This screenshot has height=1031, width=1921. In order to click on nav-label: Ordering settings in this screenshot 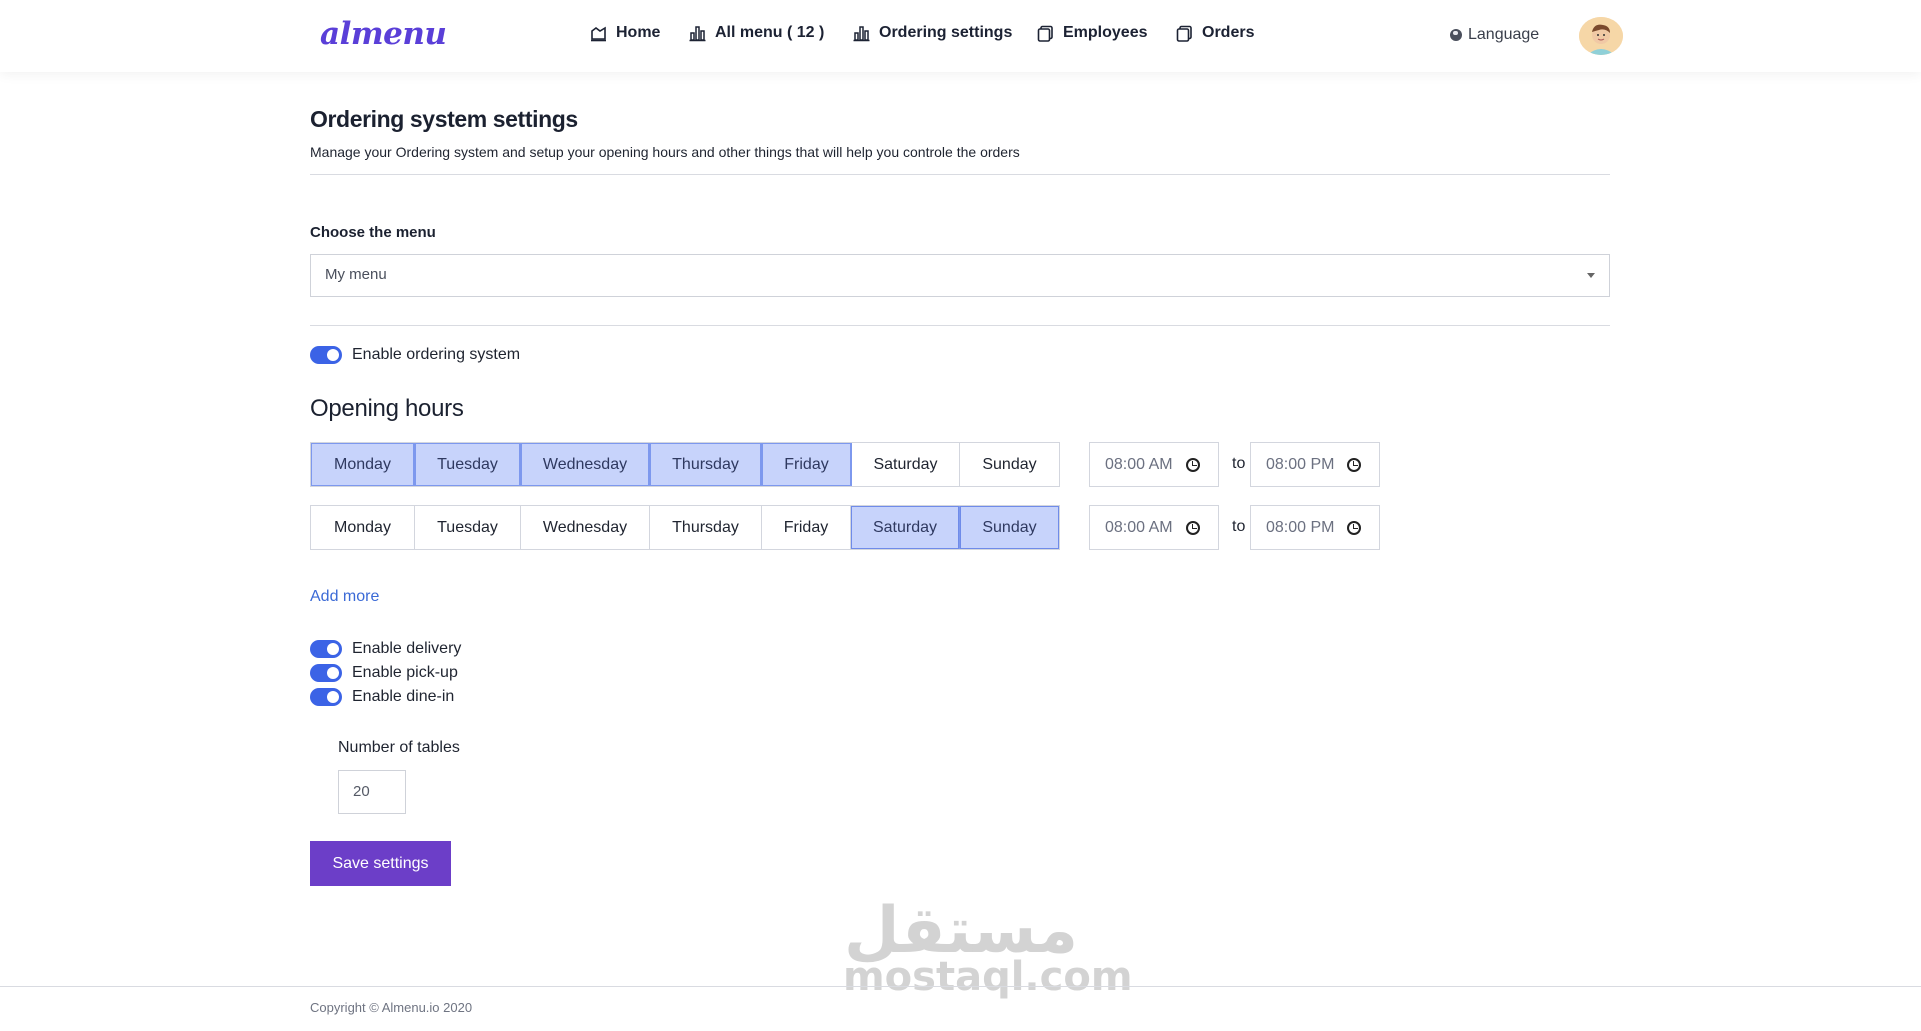, I will do `click(946, 32)`.